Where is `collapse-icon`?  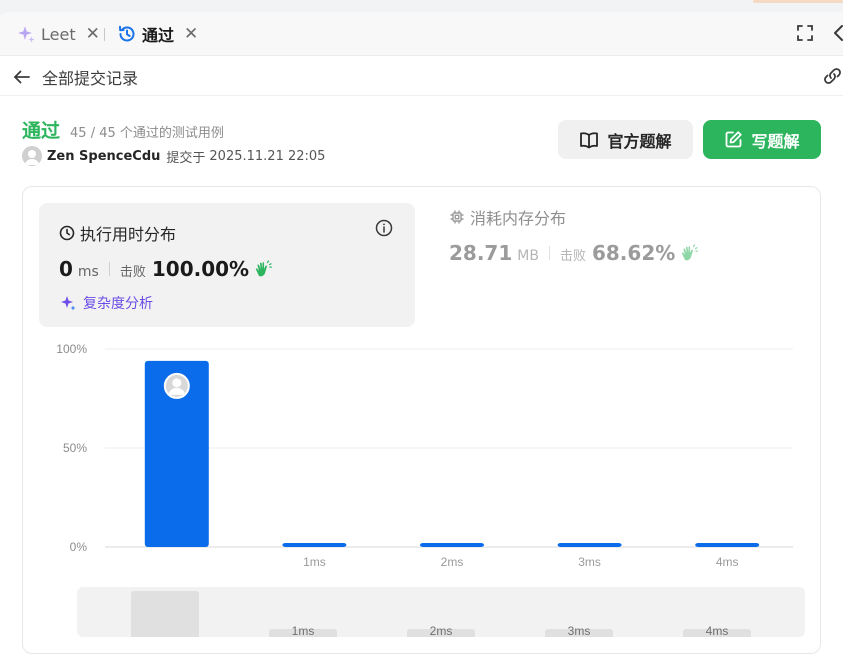 collapse-icon is located at coordinates (837, 35).